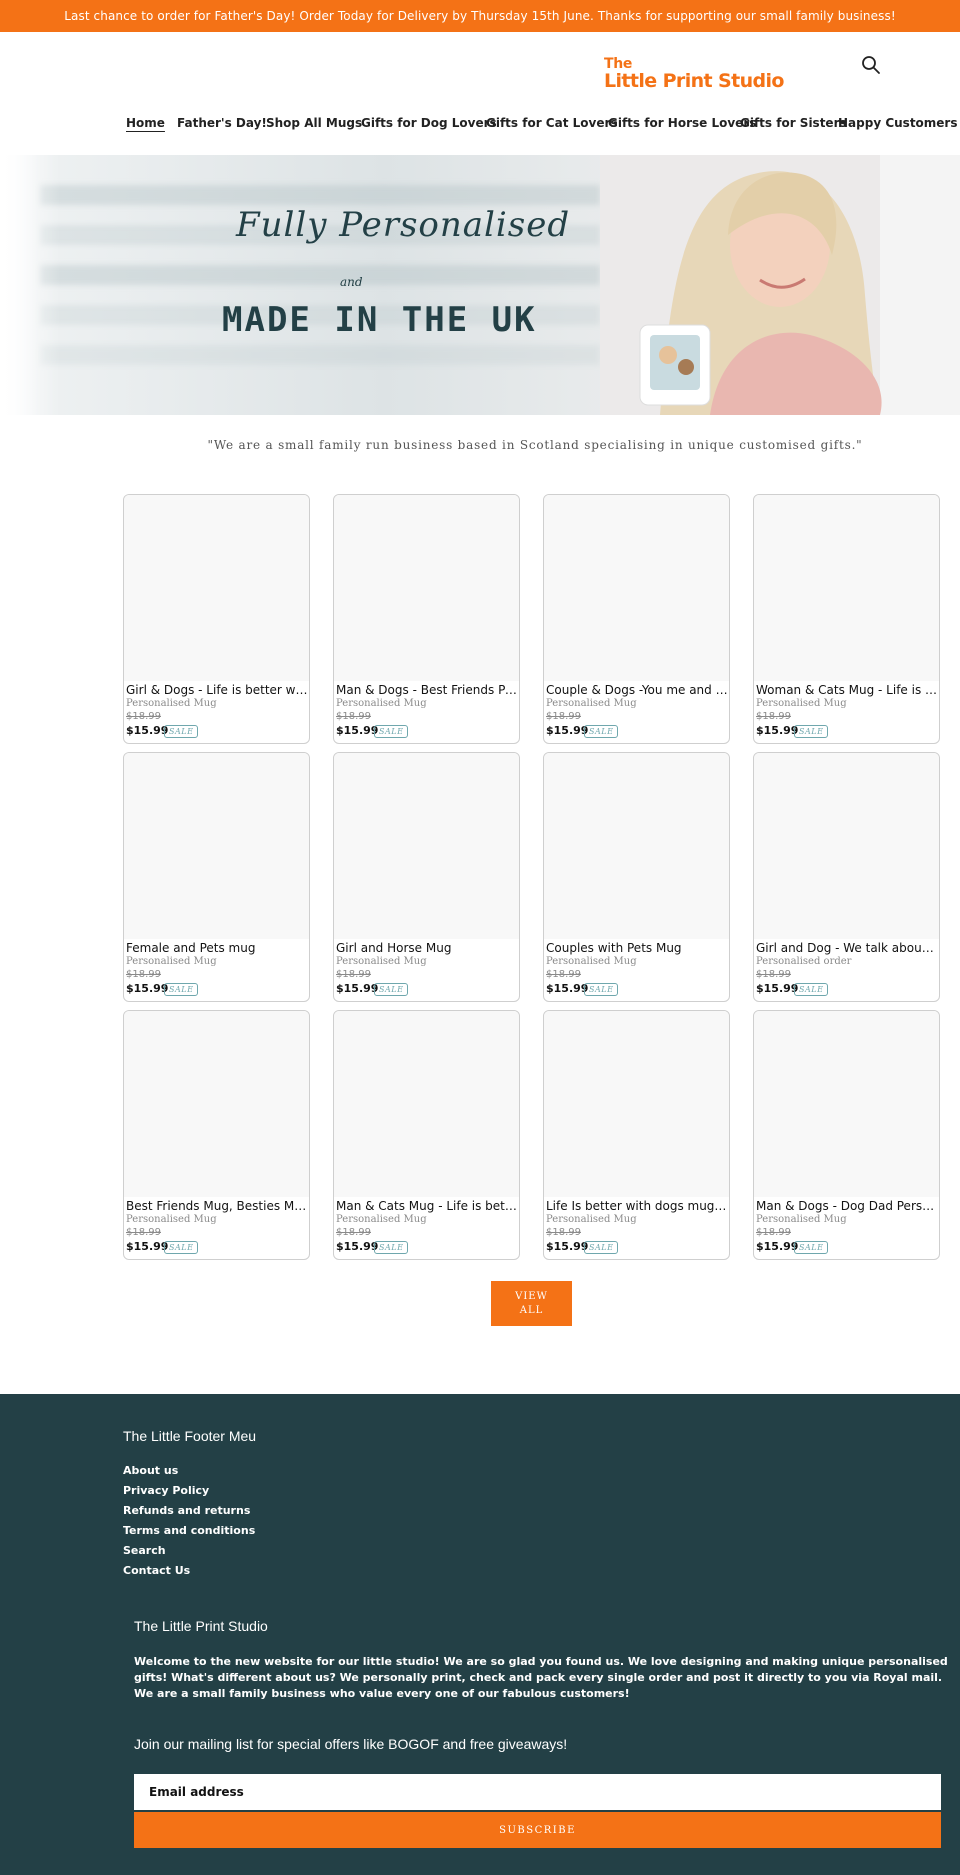 This screenshot has height=1875, width=960. I want to click on search-icon, so click(871, 65).